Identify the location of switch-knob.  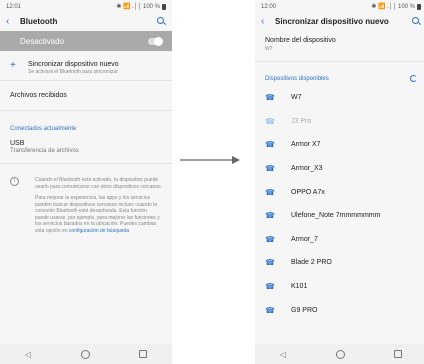
(158, 41).